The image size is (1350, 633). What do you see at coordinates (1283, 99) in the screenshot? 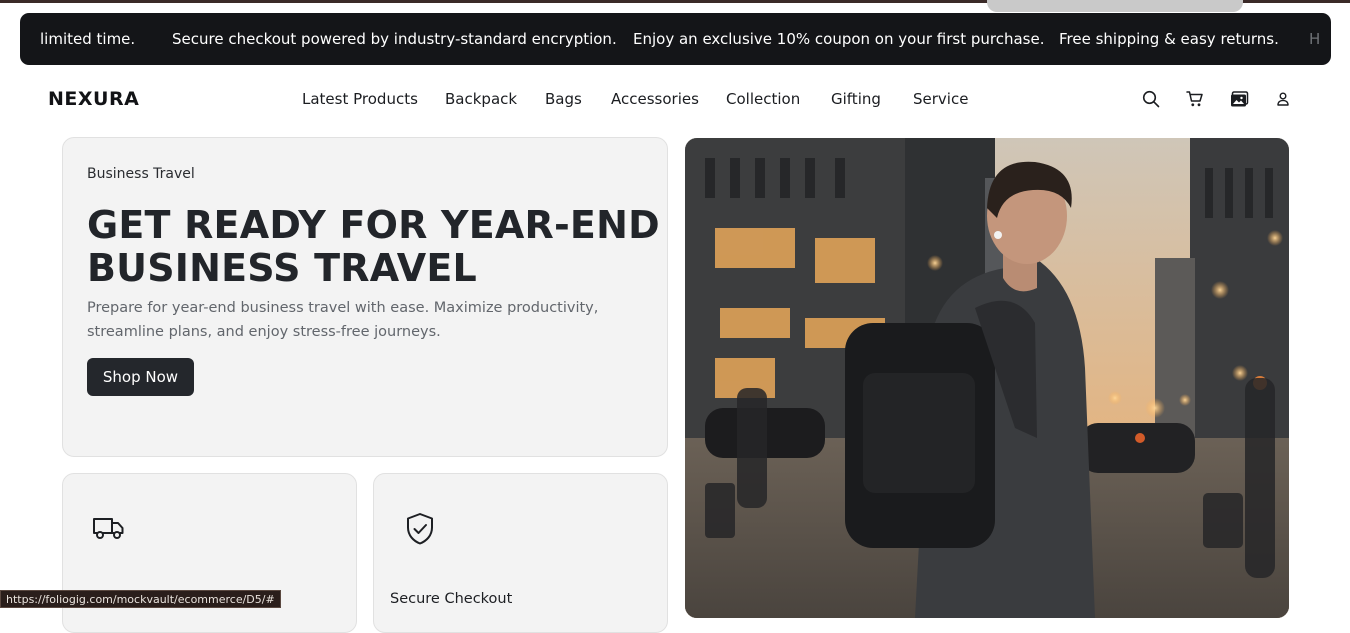
I see `user-icon` at bounding box center [1283, 99].